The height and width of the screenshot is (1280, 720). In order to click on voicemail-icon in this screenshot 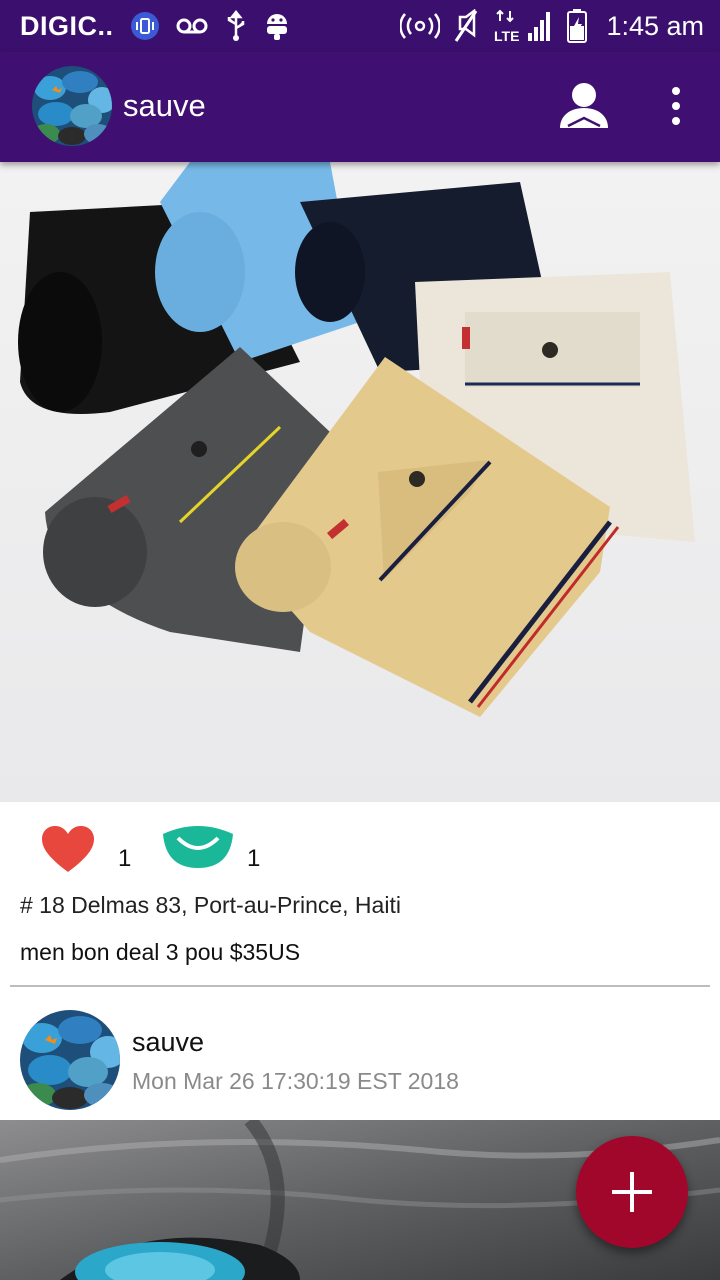, I will do `click(192, 26)`.